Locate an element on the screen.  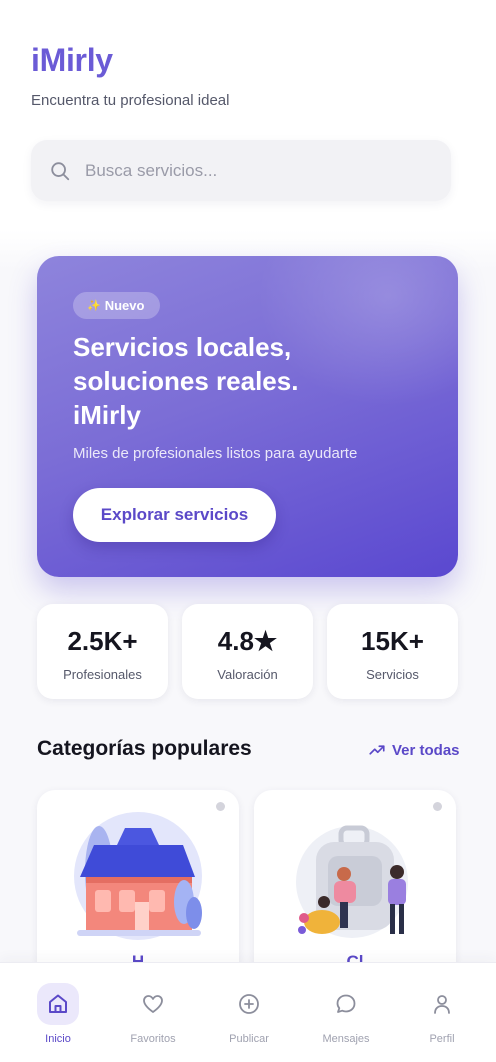
see-all-link: Ver todas is located at coordinates (414, 750).